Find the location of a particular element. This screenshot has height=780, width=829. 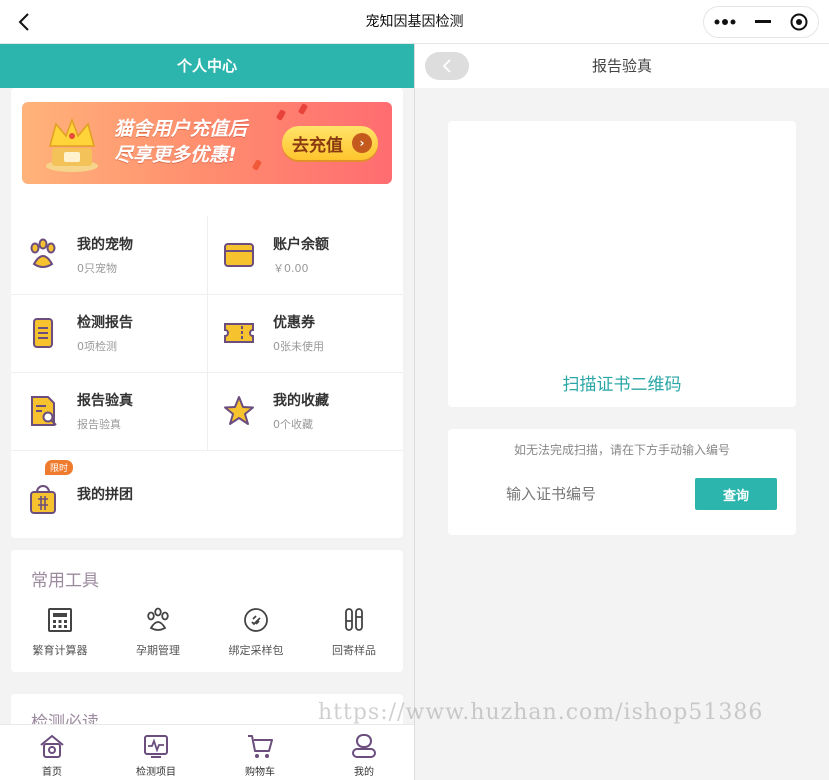

tool-label: 繁育计算器 is located at coordinates (60, 650).